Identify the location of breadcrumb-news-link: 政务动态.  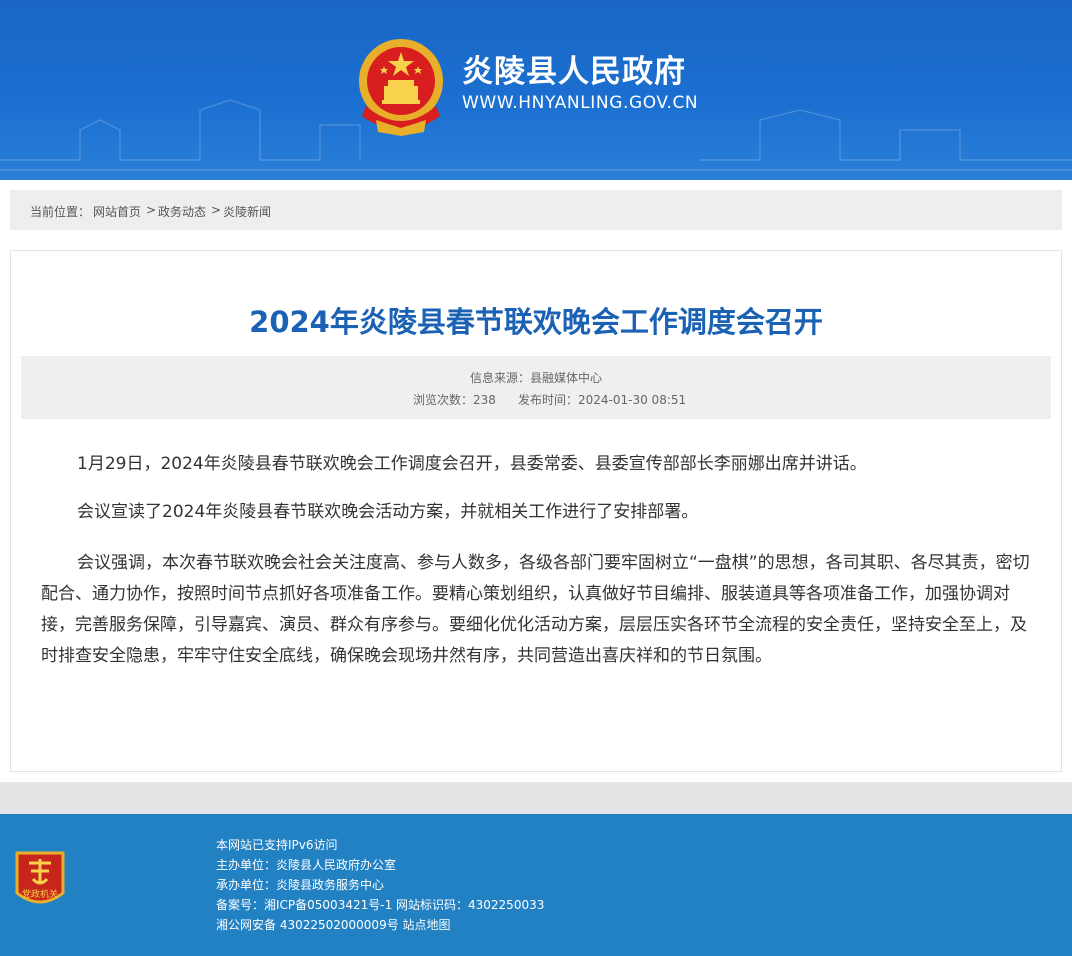
(182, 211).